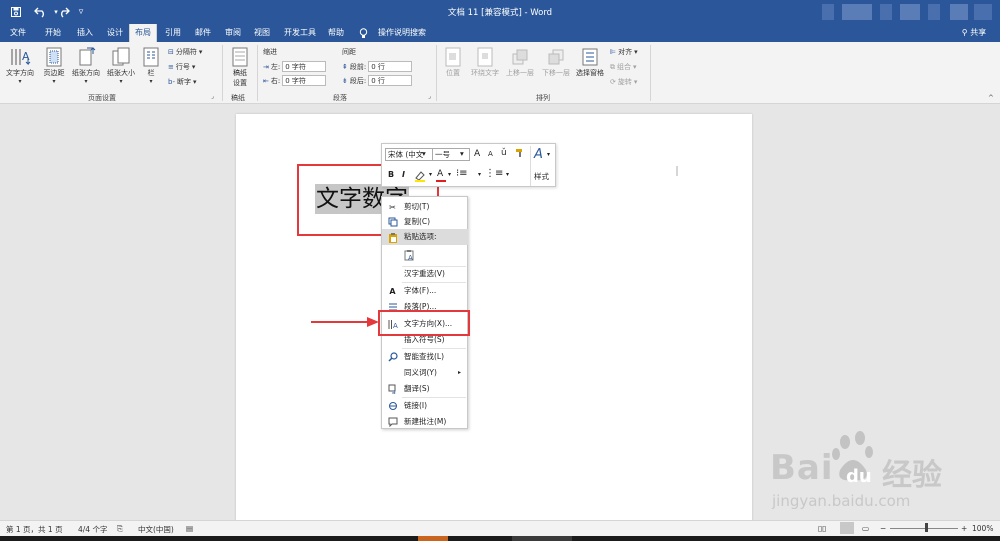 The image size is (1000, 541). Describe the element at coordinates (102, 98) in the screenshot. I see `group-label-page-setup: 页面设置` at that location.